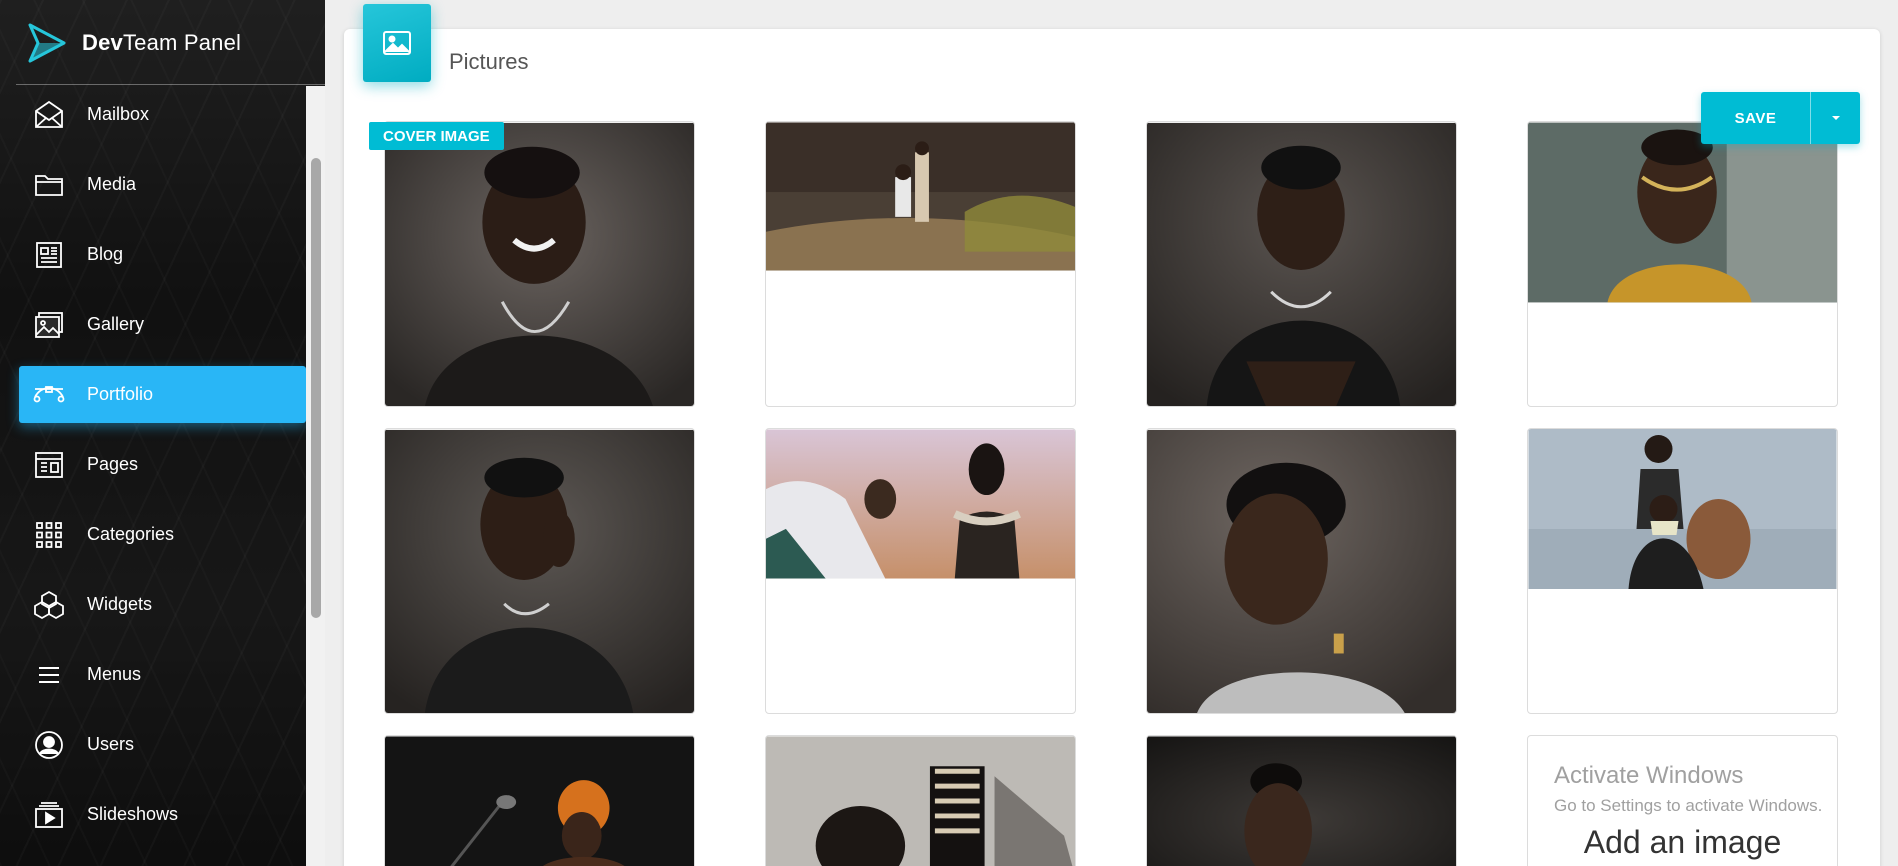  What do you see at coordinates (49, 114) in the screenshot?
I see `mailbox-icon` at bounding box center [49, 114].